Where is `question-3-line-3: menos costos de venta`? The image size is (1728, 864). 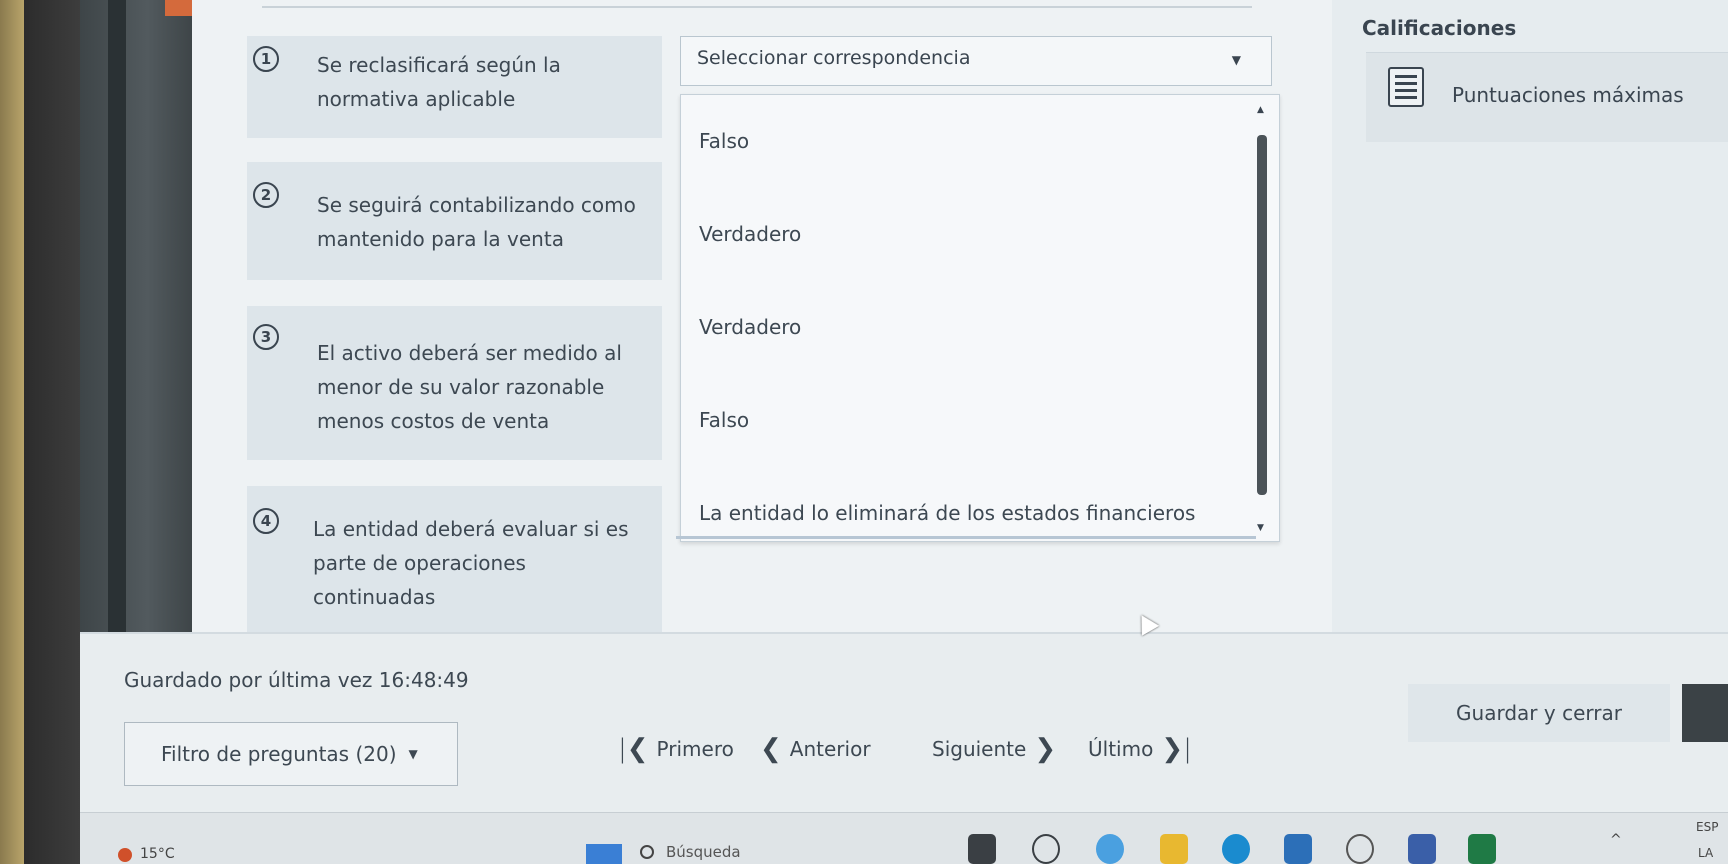 question-3-line-3: menos costos de venta is located at coordinates (433, 421).